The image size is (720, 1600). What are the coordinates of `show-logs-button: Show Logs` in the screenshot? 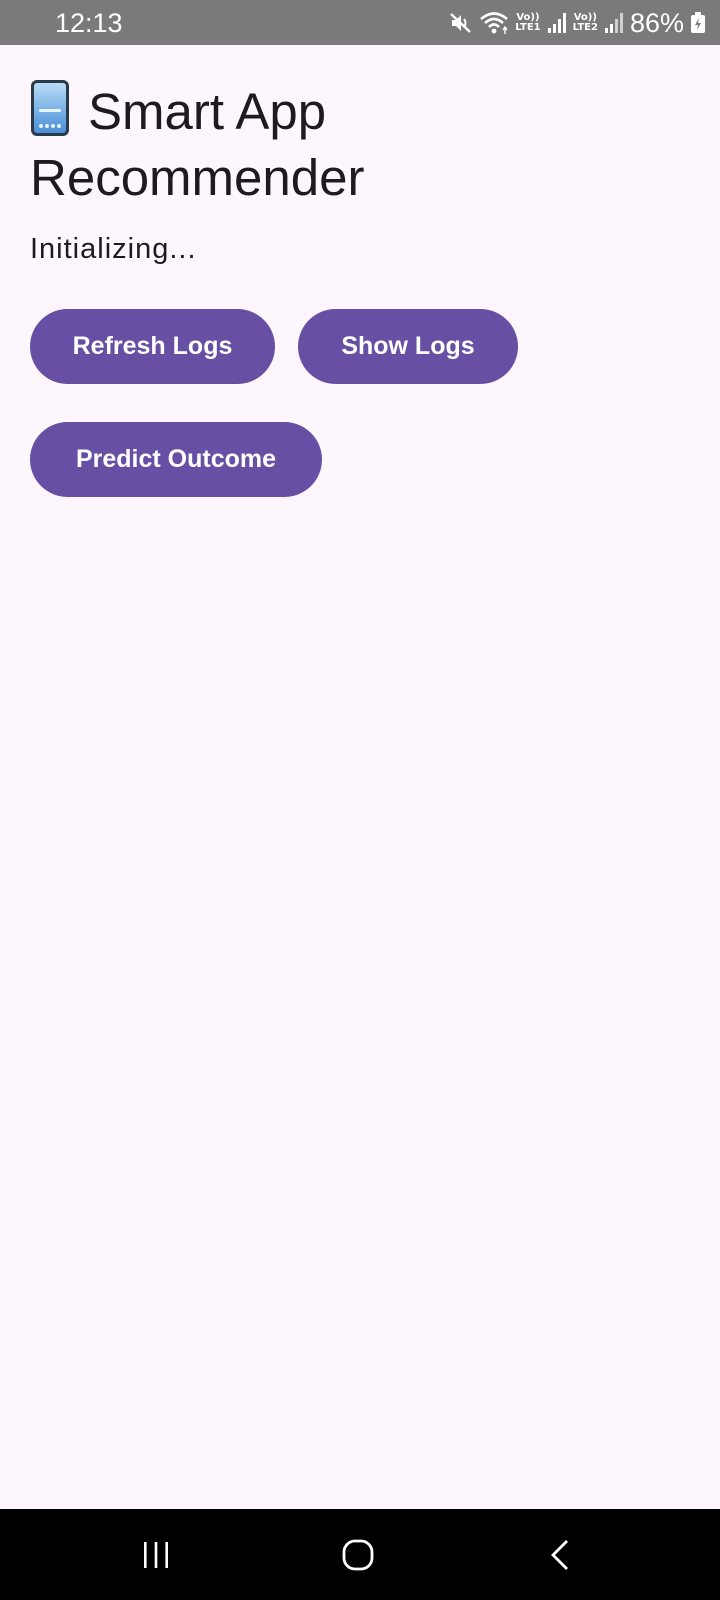 It's located at (408, 346).